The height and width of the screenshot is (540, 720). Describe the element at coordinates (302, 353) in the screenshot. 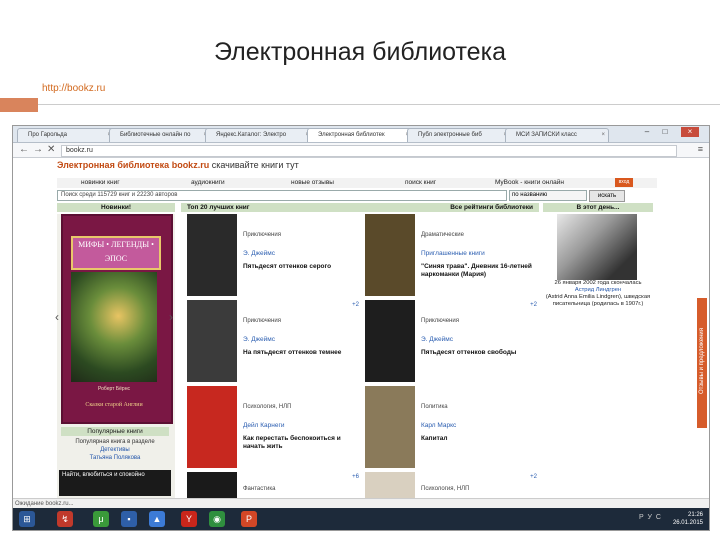

I see `book-title-link: На пятьдесят оттенков темнее` at that location.